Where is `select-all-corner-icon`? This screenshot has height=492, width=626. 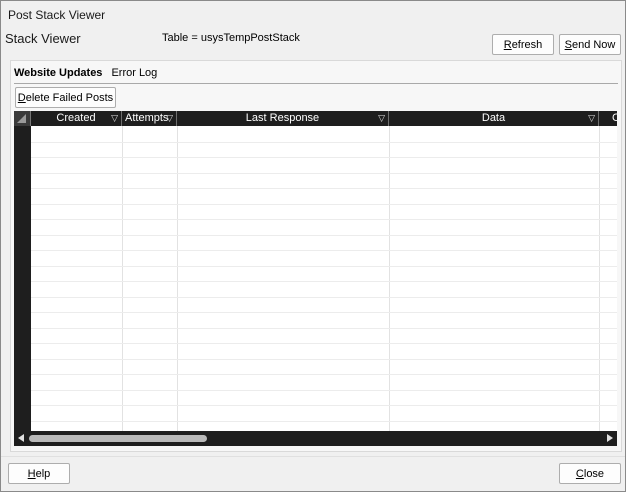
select-all-corner-icon is located at coordinates (22, 118).